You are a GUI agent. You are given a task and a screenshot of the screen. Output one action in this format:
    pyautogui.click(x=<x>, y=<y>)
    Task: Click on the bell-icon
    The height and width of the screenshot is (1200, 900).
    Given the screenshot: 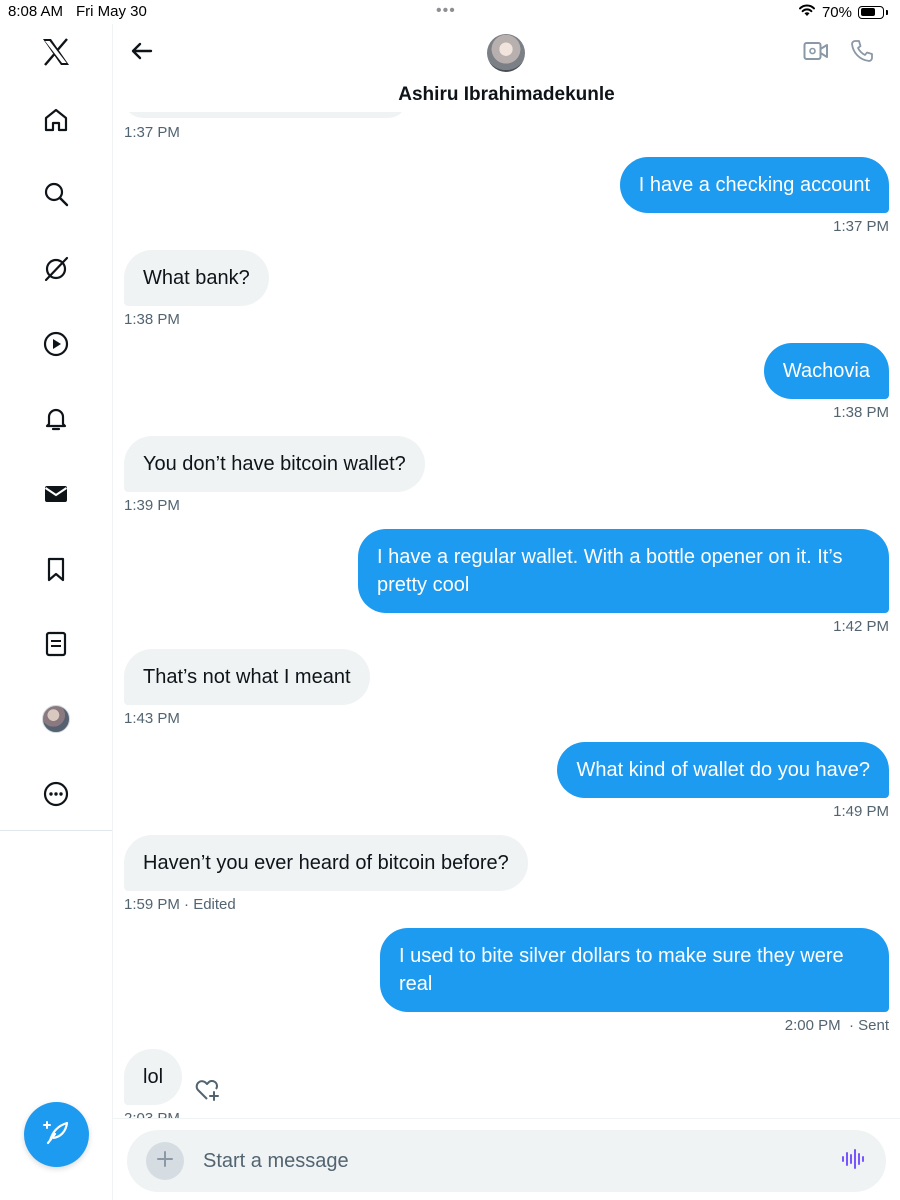 What is the action you would take?
    pyautogui.click(x=56, y=419)
    